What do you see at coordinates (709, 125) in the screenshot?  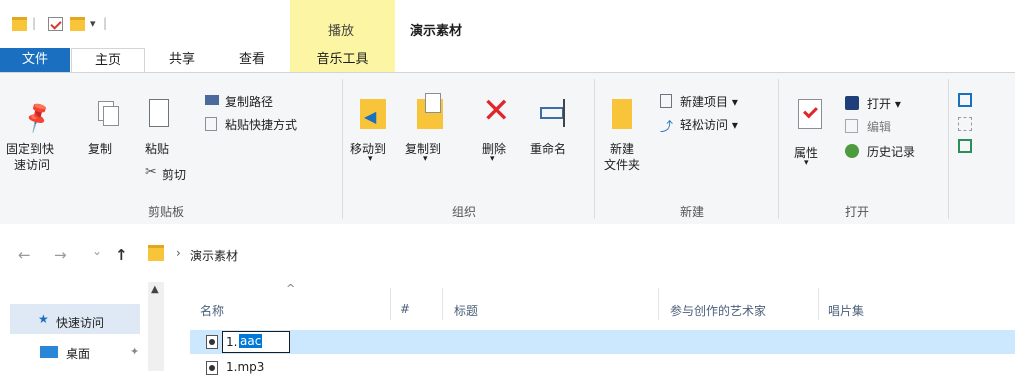 I see `easy-access-label: 轻松访问 ▾` at bounding box center [709, 125].